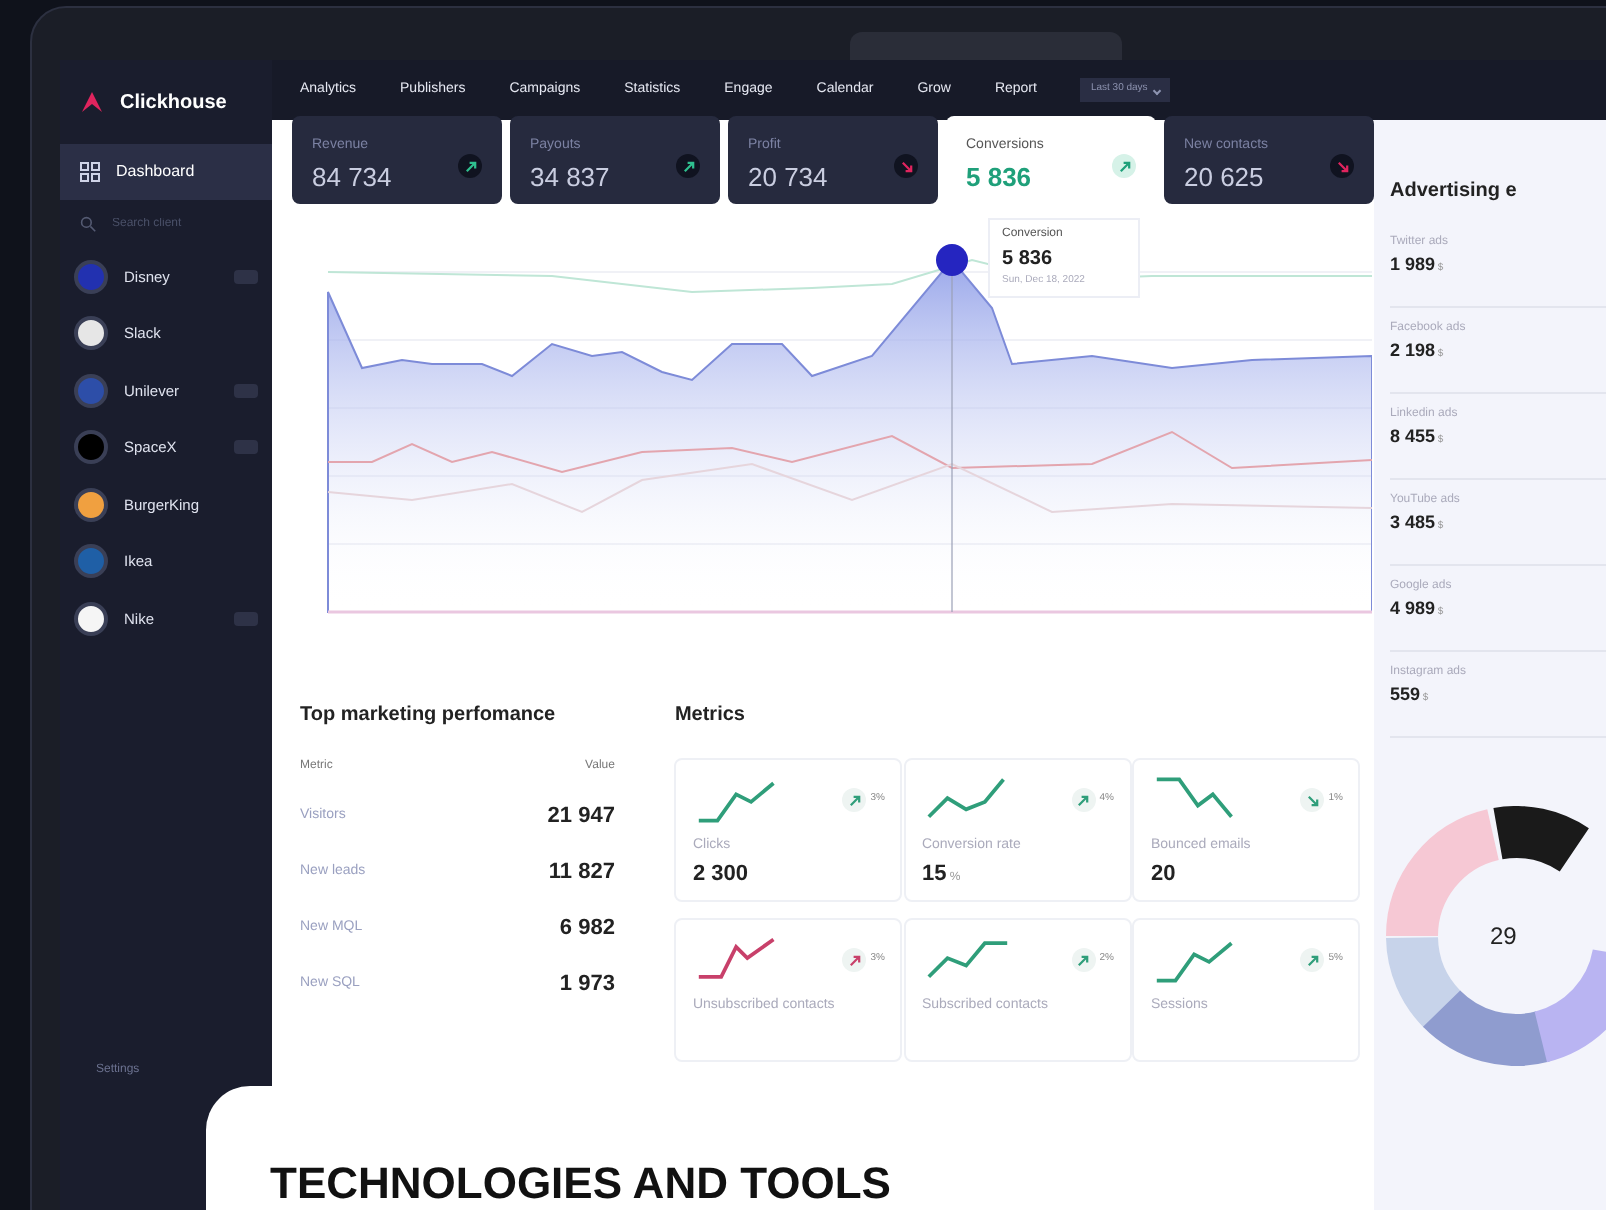  What do you see at coordinates (587, 928) in the screenshot?
I see `metric-value: 6 982` at bounding box center [587, 928].